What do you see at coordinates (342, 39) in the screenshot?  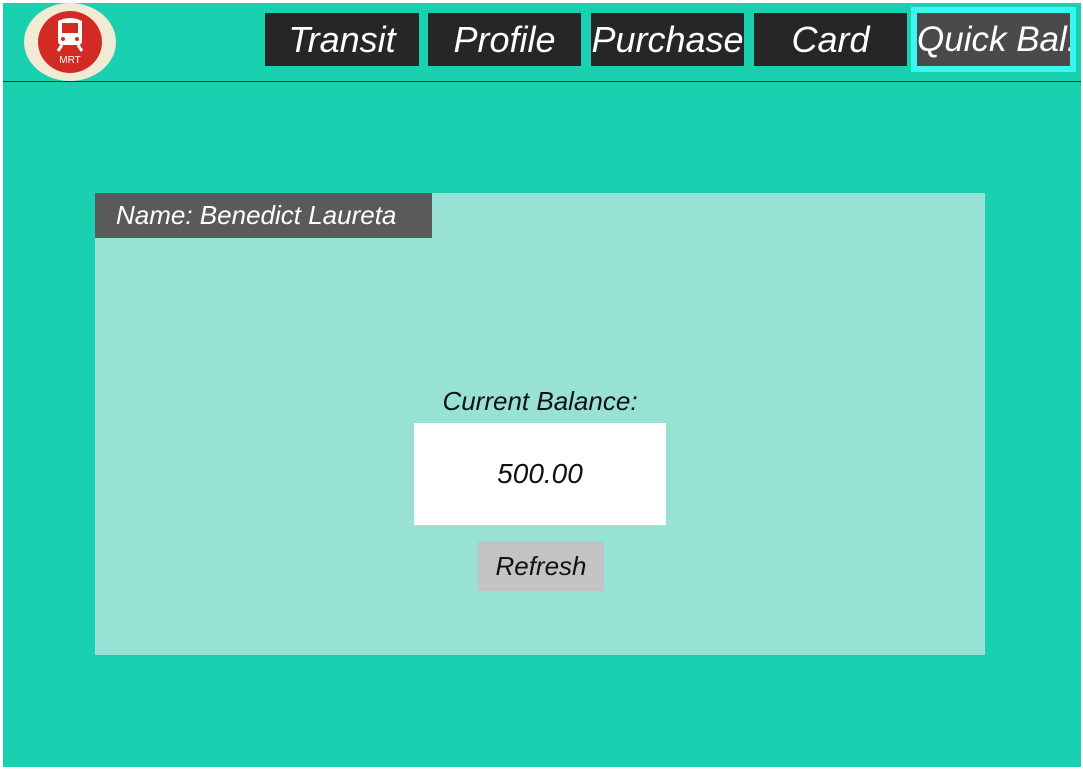 I see `nav-transit-button: Transit` at bounding box center [342, 39].